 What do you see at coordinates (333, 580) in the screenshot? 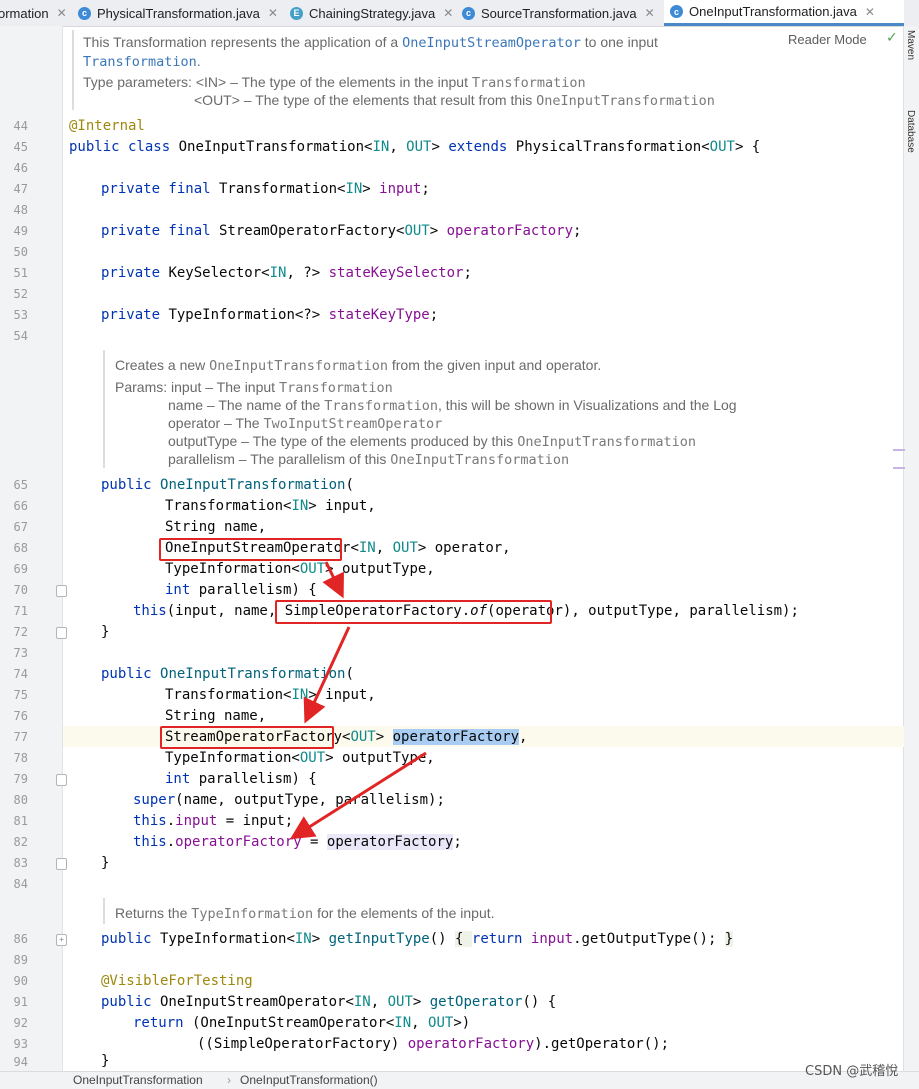
I see `arrow-operator-to-factory-of` at bounding box center [333, 580].